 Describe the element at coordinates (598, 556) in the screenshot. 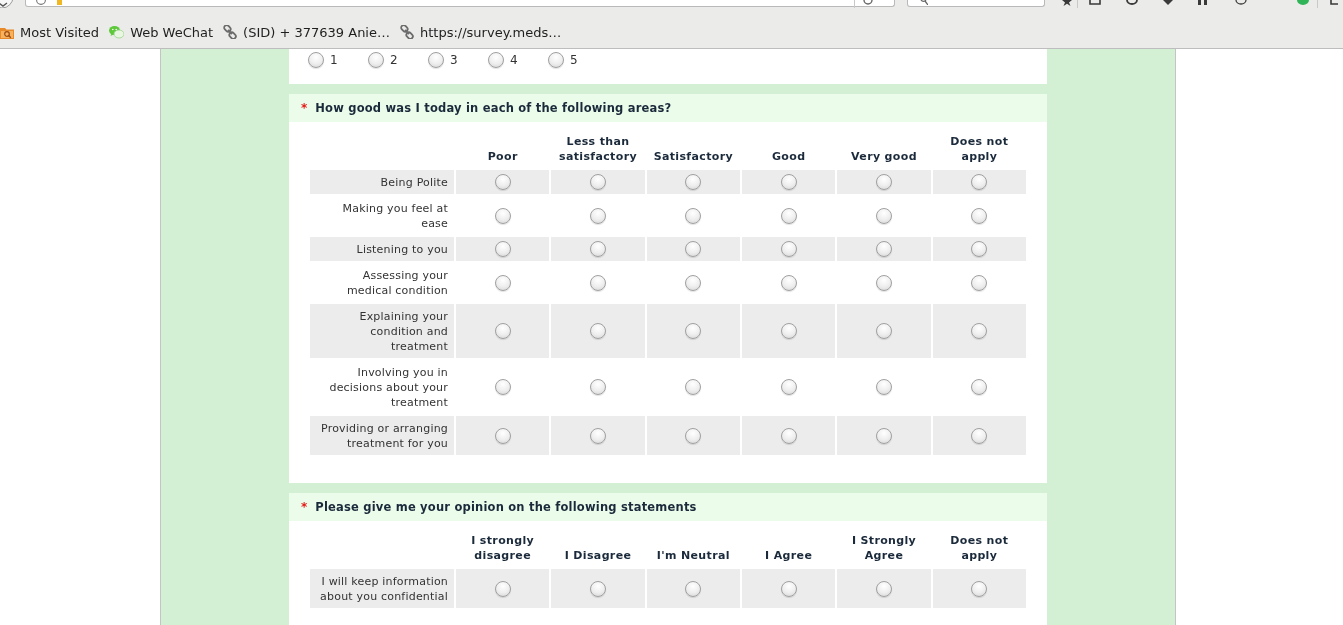

I see `column-header: I Disagree` at that location.